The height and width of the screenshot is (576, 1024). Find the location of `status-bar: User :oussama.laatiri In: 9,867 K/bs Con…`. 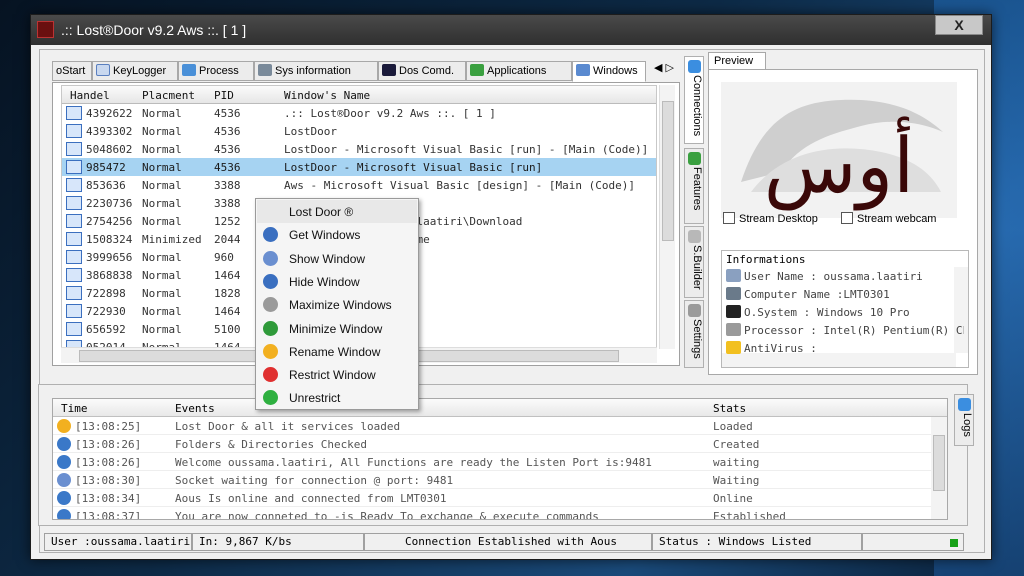

status-bar: User :oussama.laatiri In: 9,867 K/bs Con… is located at coordinates (503, 542).